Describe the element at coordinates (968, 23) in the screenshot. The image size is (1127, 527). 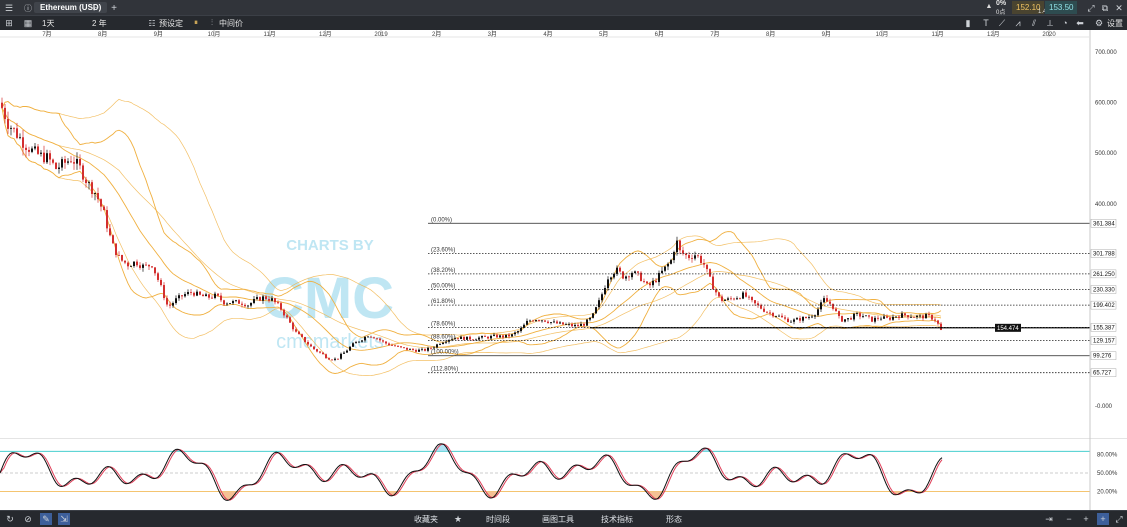
I see `bar-chart-icon: ▮` at that location.